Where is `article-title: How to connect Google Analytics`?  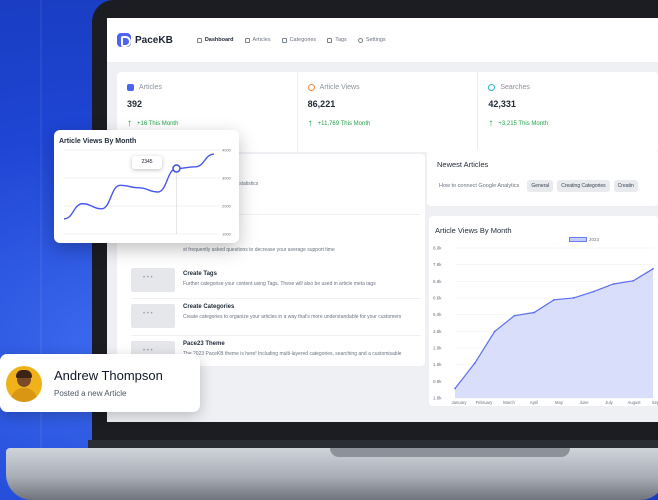
article-title: How to connect Google Analytics is located at coordinates (479, 186).